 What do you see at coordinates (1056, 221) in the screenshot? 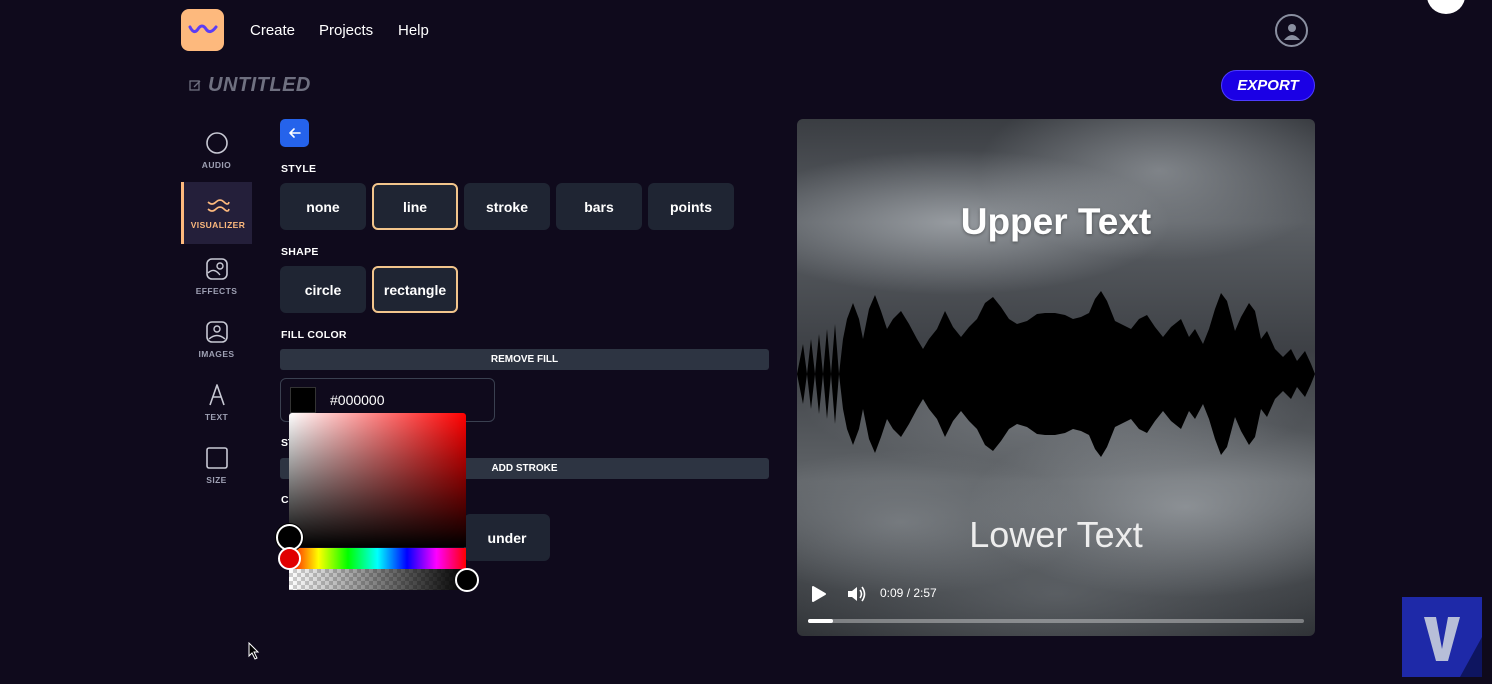
I see `upper-text: Upper Text` at bounding box center [1056, 221].